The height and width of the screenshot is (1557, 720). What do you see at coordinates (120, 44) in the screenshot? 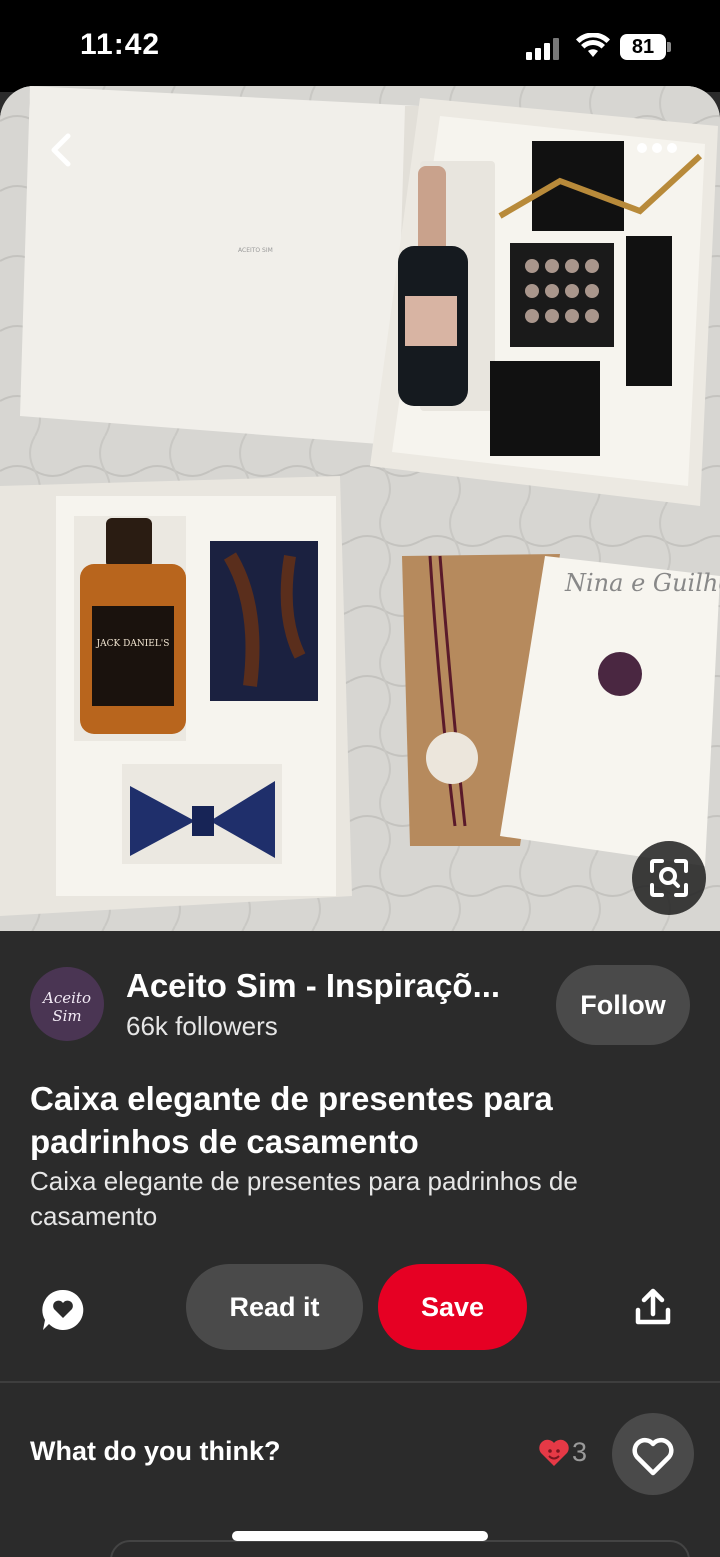
I see `status-time: 11:42` at bounding box center [120, 44].